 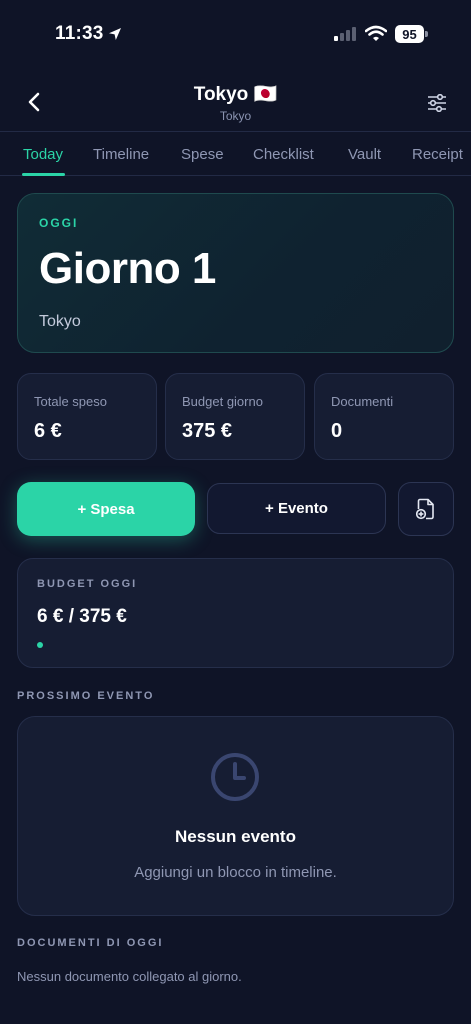 What do you see at coordinates (86, 696) in the screenshot?
I see `next-event-section-label: PROSSIMO EVENTO` at bounding box center [86, 696].